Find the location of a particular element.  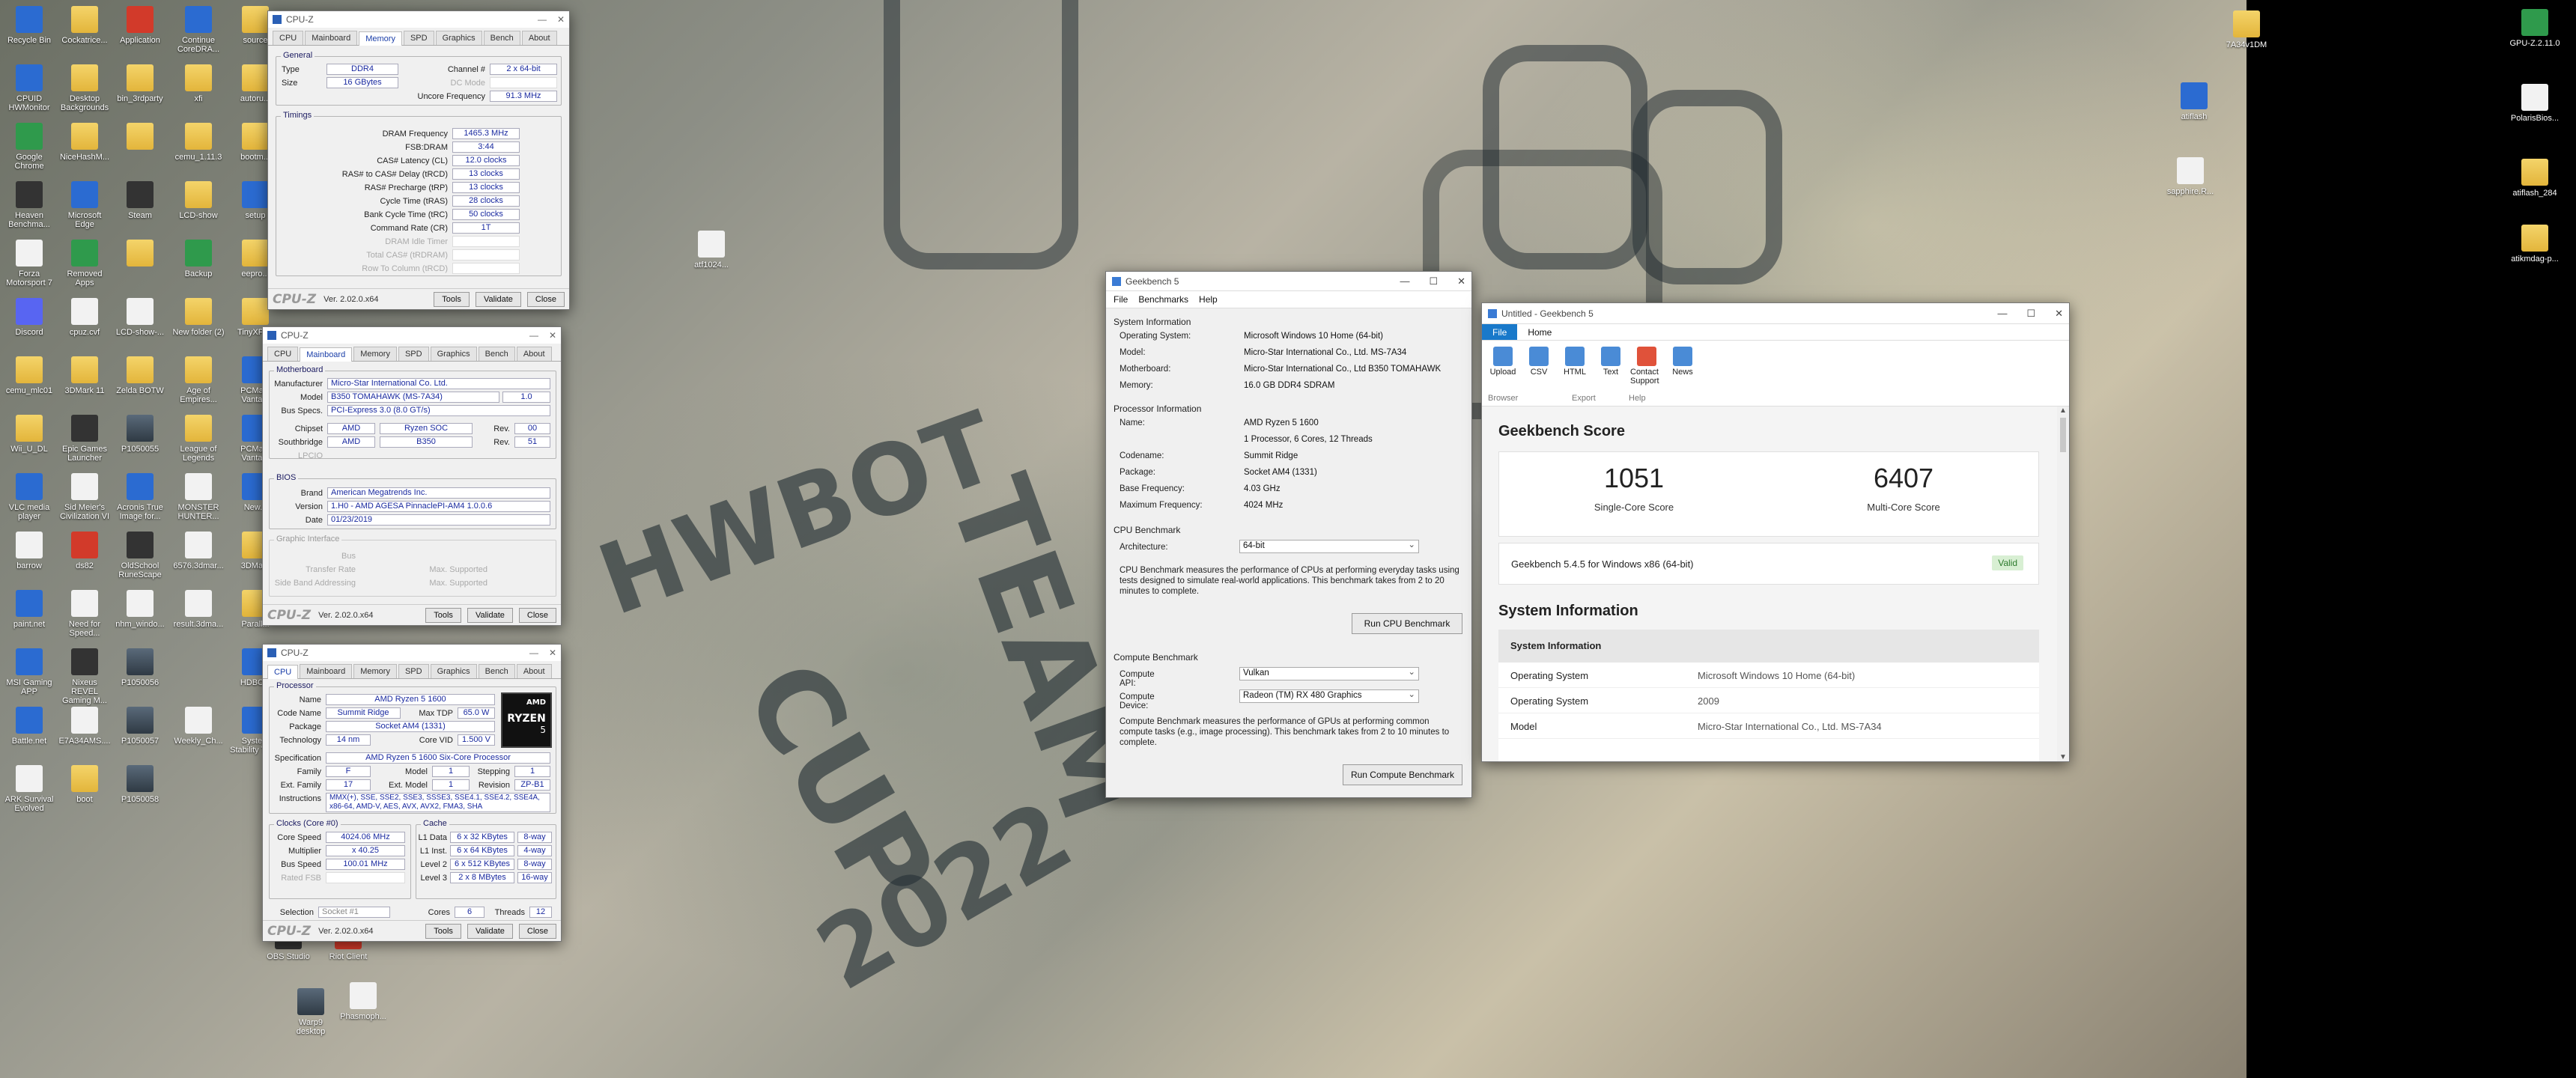

desktop-icon: Backup is located at coordinates (198, 259).